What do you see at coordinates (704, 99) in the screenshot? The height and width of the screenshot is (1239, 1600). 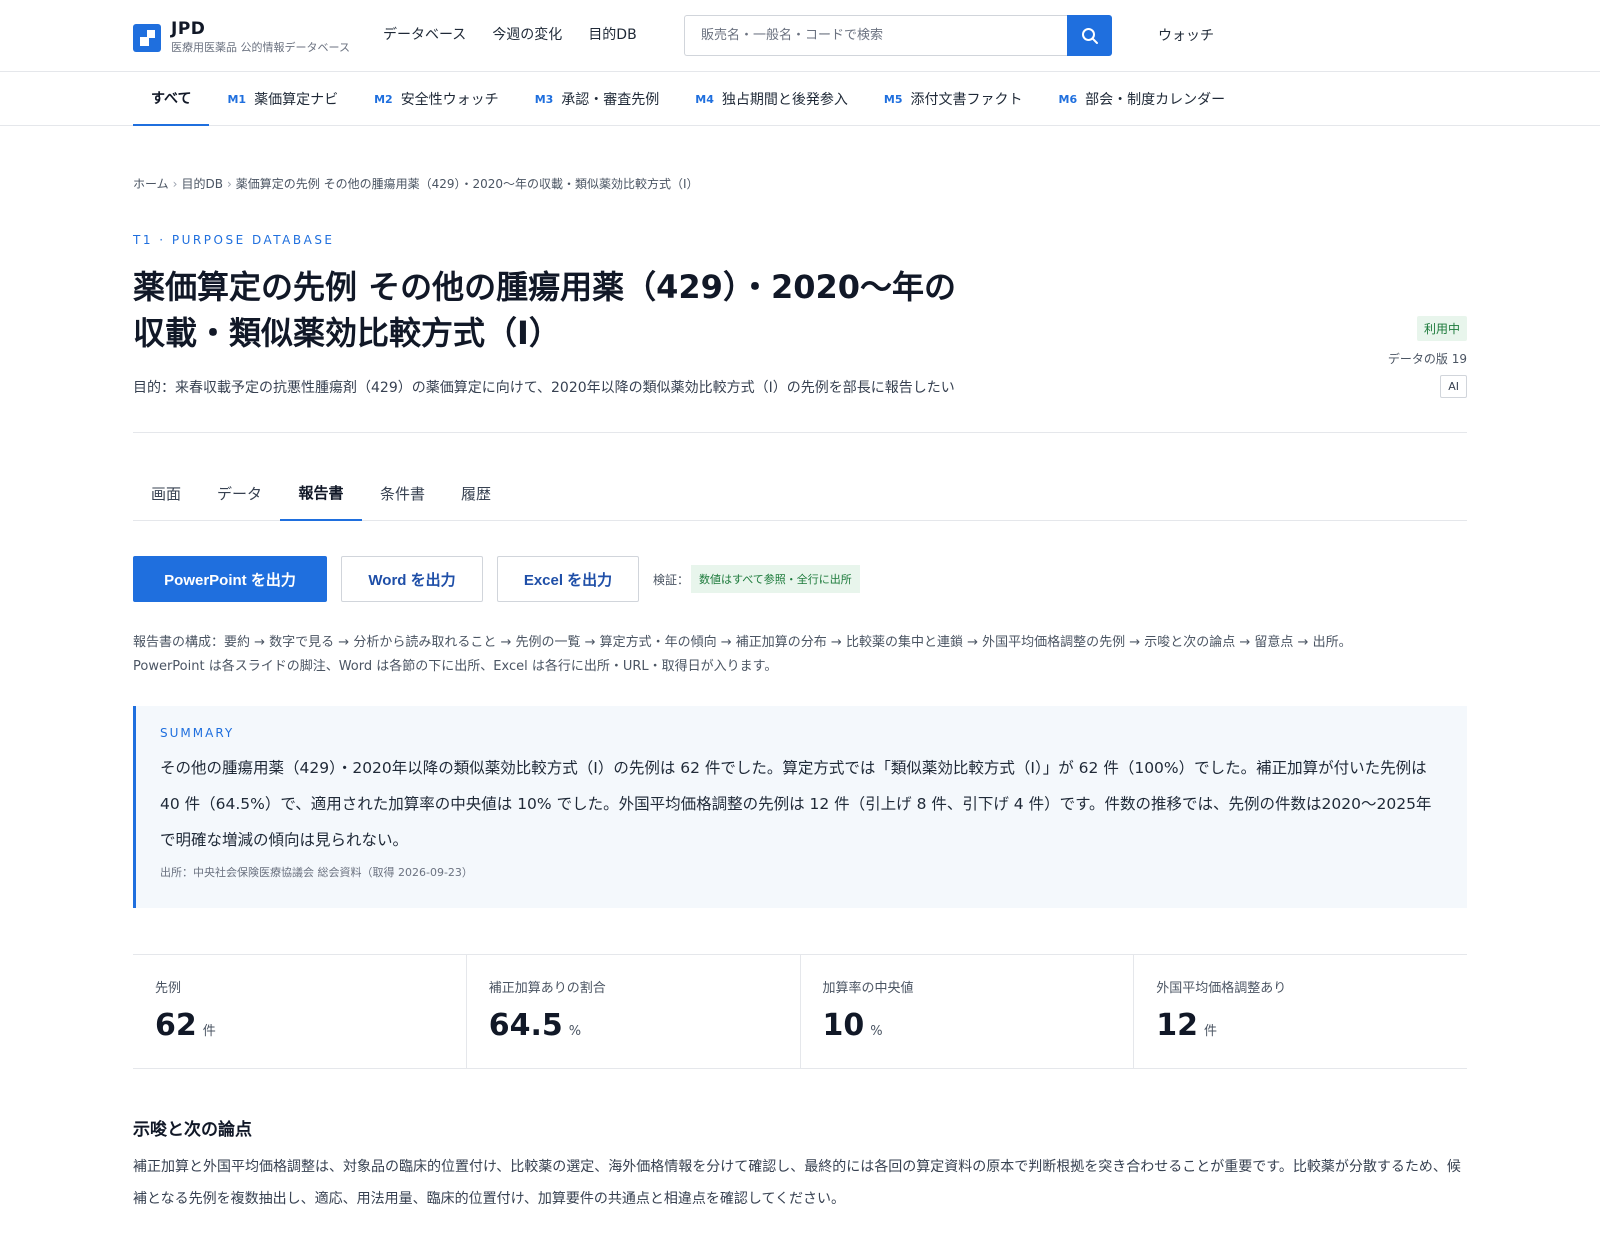 I see `module-code: M4` at bounding box center [704, 99].